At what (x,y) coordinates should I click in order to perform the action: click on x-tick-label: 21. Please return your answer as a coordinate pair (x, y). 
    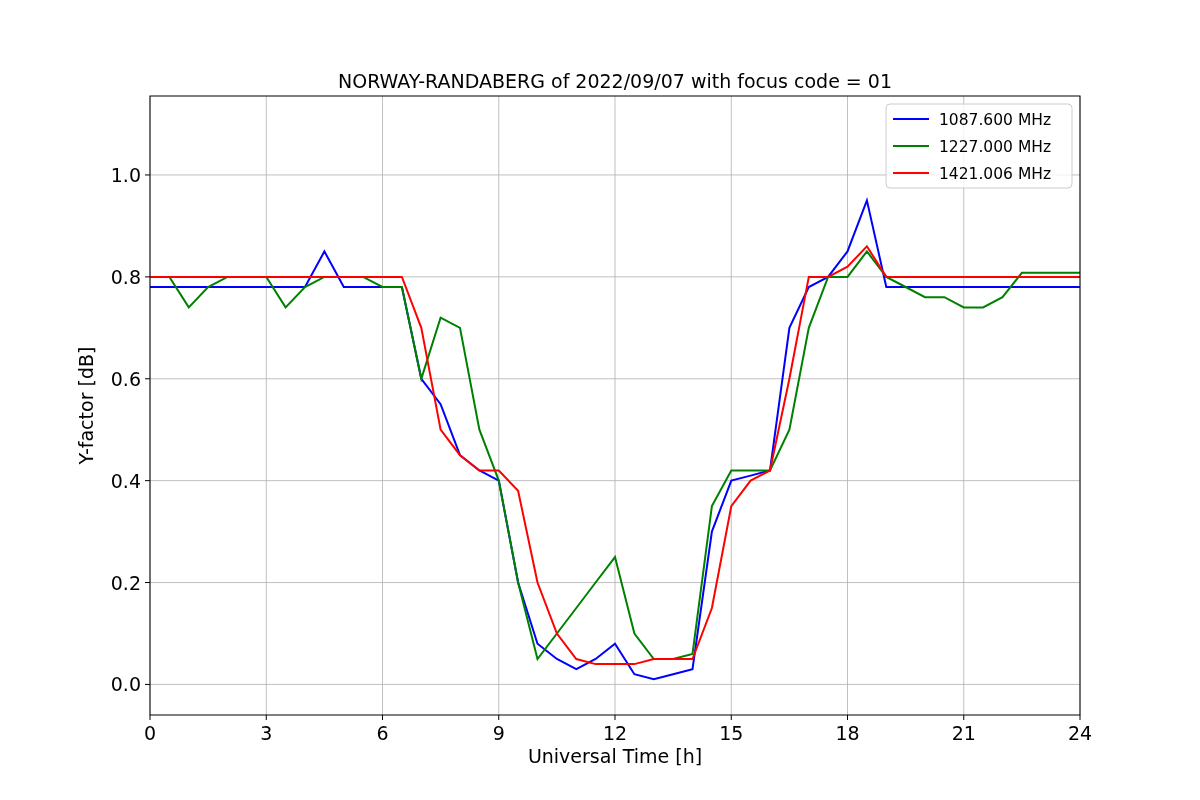
    Looking at the image, I should click on (963, 733).